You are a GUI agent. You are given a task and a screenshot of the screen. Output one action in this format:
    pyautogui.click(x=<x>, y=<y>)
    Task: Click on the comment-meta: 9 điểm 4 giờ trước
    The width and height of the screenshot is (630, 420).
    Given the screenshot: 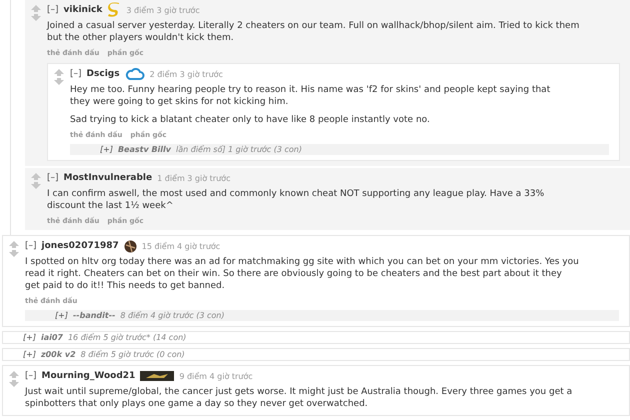 What is the action you would take?
    pyautogui.click(x=216, y=376)
    